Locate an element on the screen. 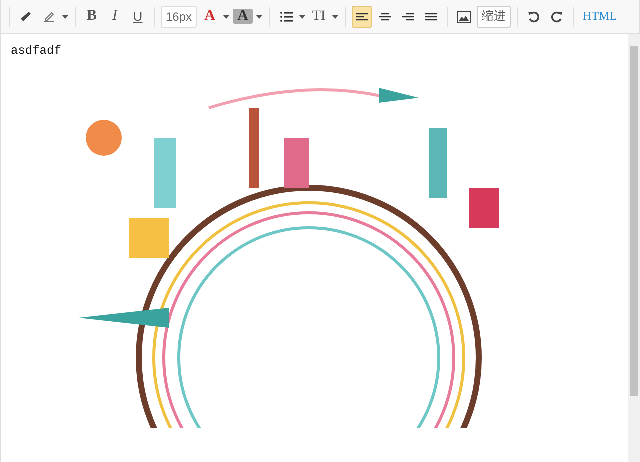  font-color-button: A is located at coordinates (210, 17).